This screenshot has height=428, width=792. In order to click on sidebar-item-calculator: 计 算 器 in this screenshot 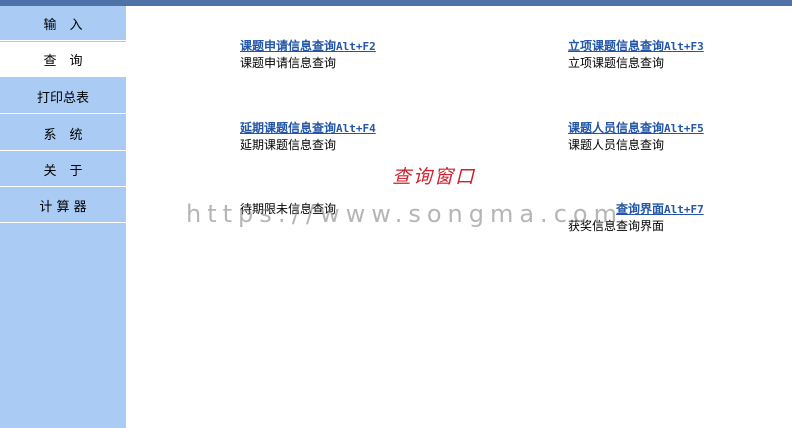, I will do `click(63, 205)`.